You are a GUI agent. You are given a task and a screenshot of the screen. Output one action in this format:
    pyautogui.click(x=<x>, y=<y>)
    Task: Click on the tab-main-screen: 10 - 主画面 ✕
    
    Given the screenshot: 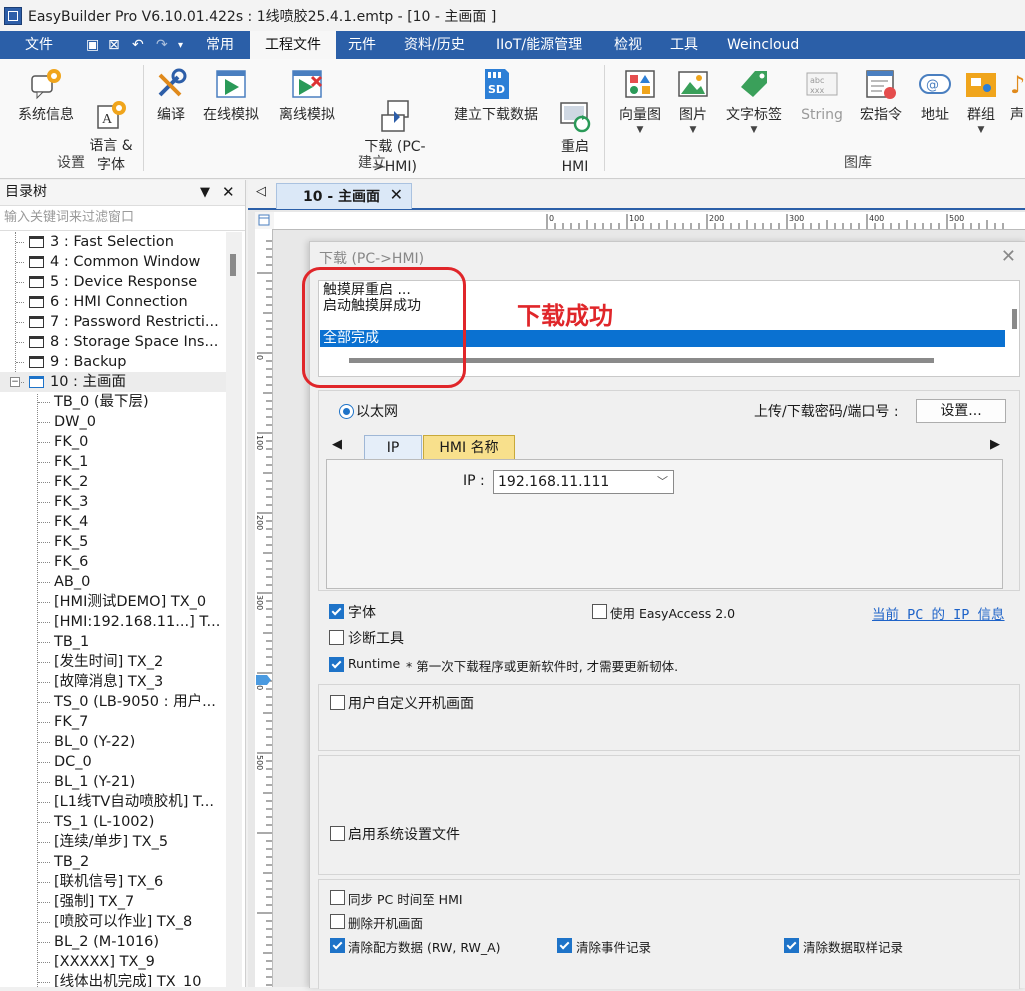 What is the action you would take?
    pyautogui.click(x=344, y=196)
    